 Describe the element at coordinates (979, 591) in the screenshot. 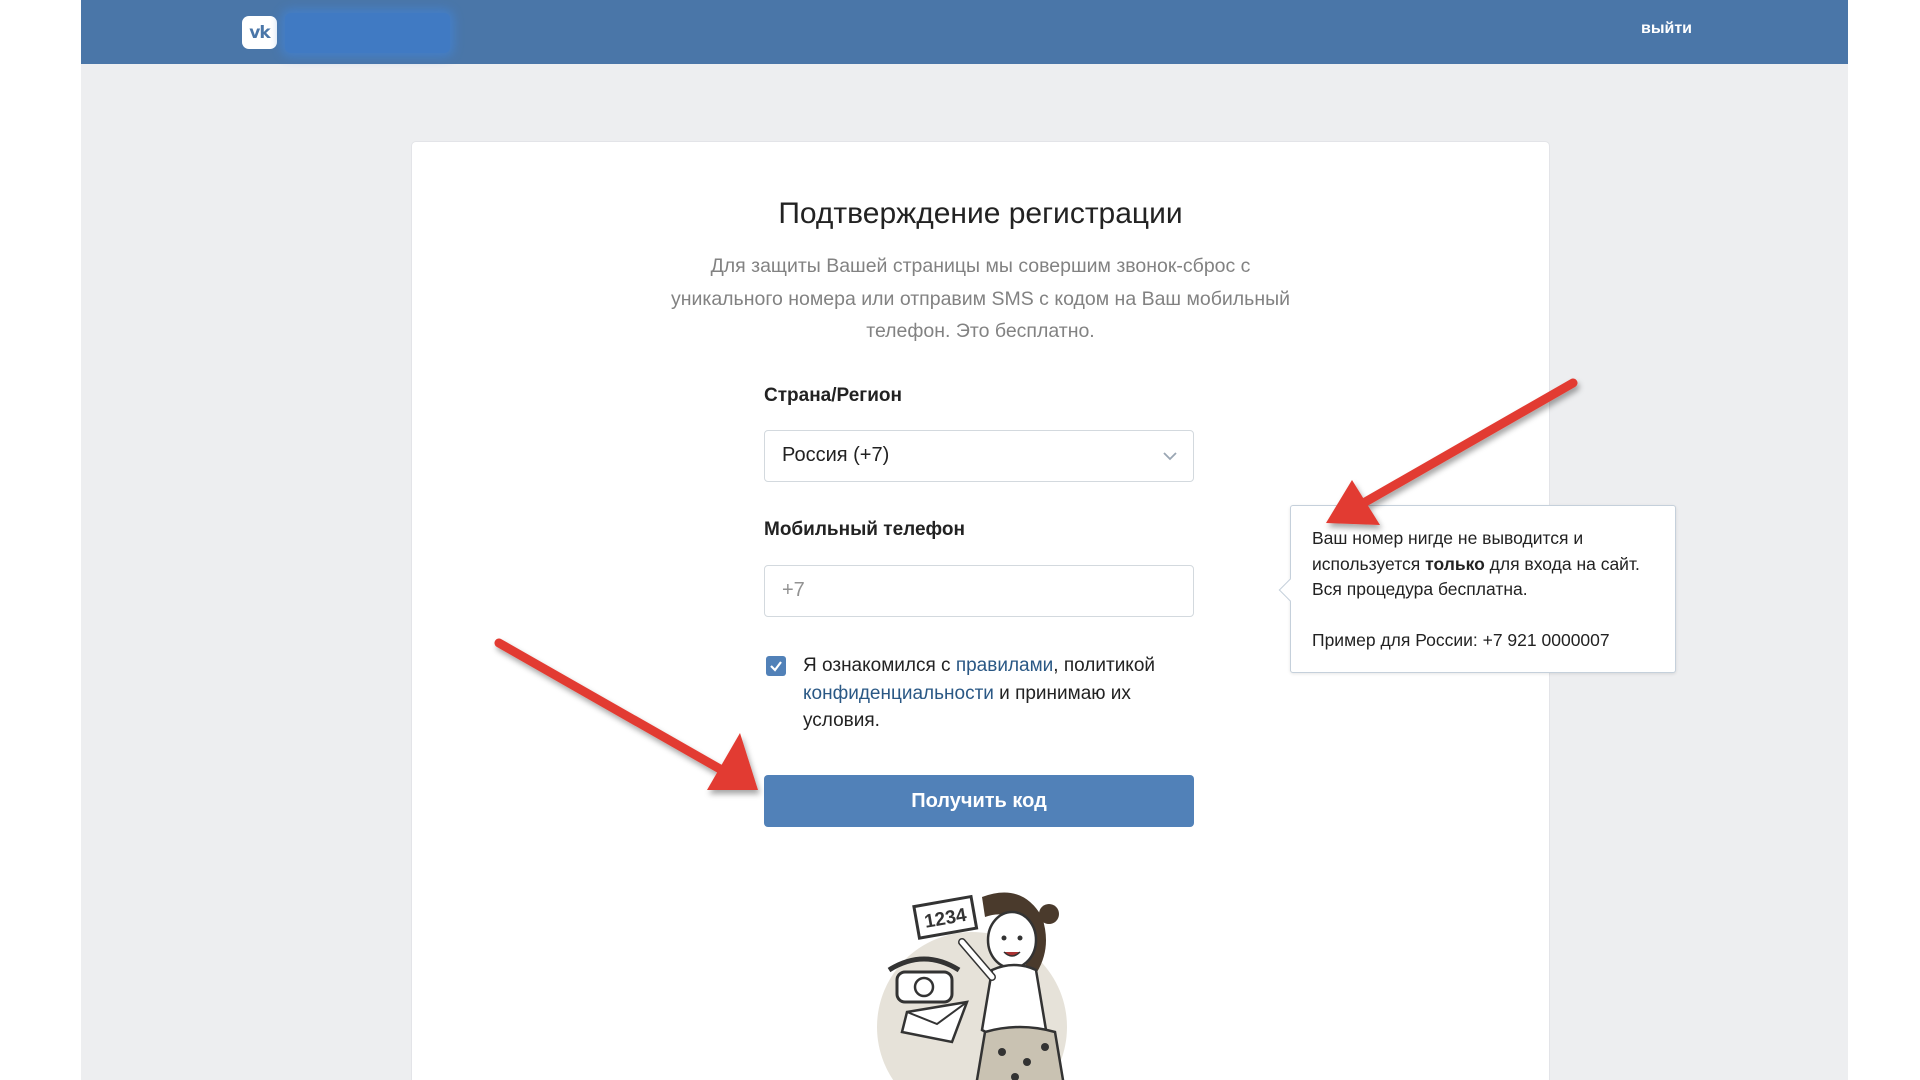

I see `phone-input: +7` at that location.